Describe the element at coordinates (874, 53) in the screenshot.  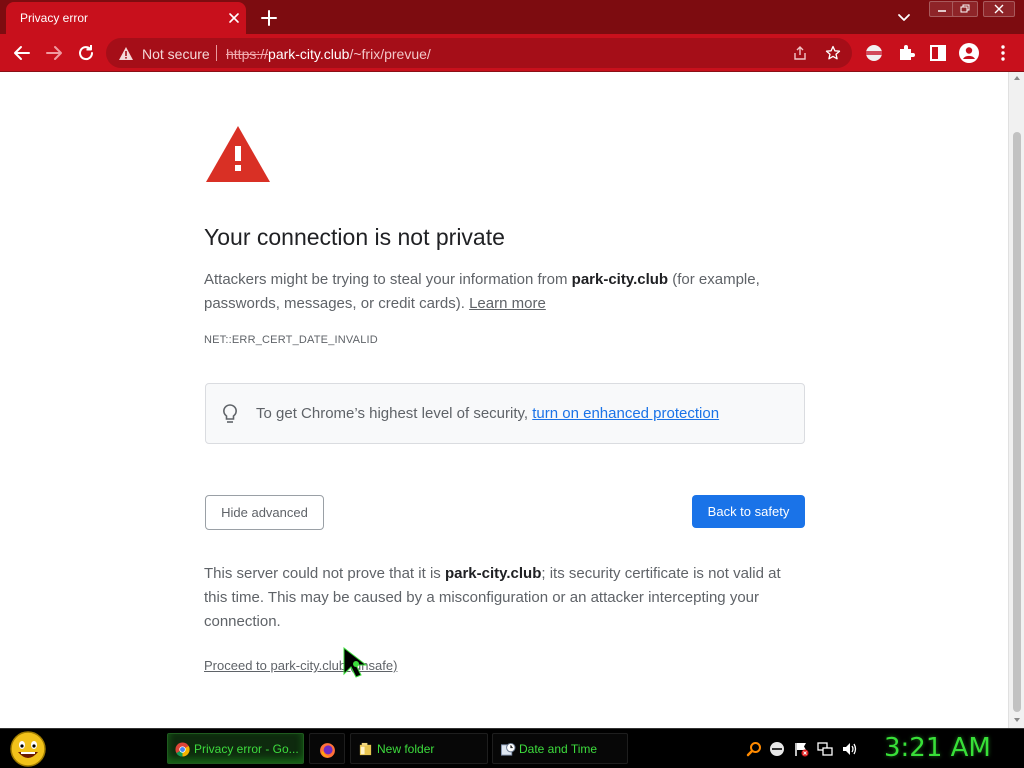
I see `extension-circle-icon` at that location.